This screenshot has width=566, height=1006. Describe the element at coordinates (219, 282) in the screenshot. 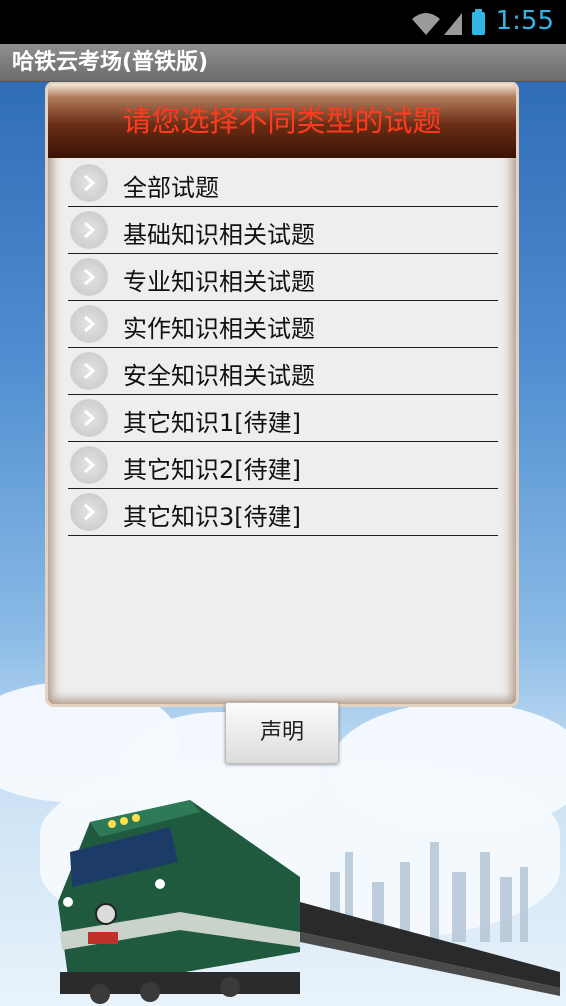

I see `list-item-label: 专业知识相关试题` at that location.